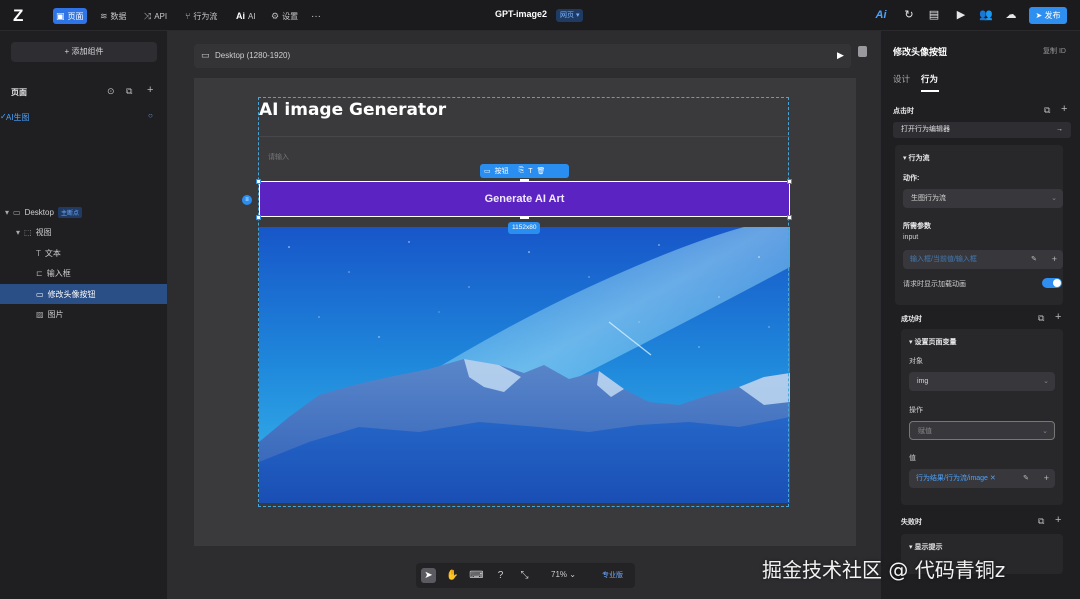 This screenshot has width=1080, height=599. What do you see at coordinates (428, 575) in the screenshot?
I see `select-tool-icon: ➤` at bounding box center [428, 575].